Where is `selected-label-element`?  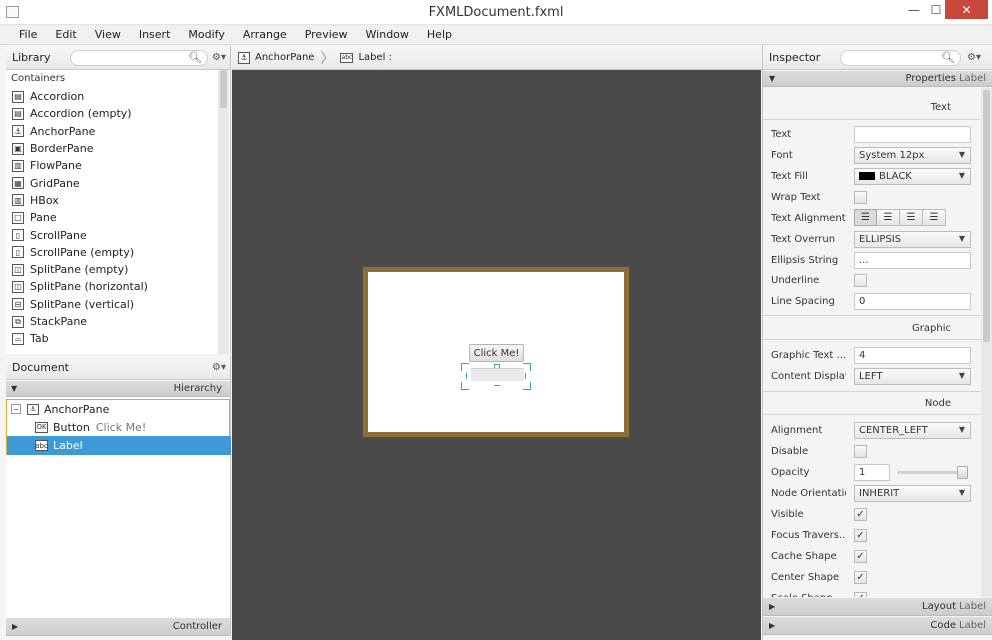 selected-label-element is located at coordinates (497, 374).